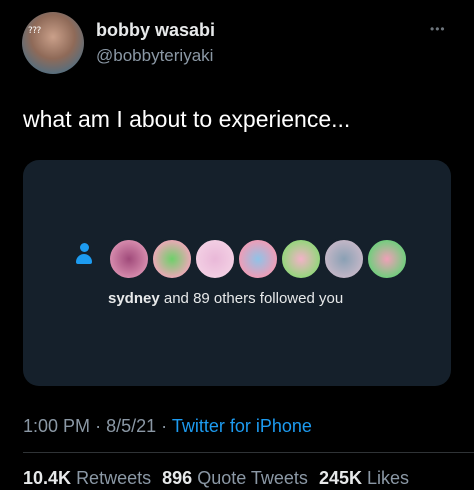  I want to click on tweet-source-link: Twitter for iPhone, so click(242, 426).